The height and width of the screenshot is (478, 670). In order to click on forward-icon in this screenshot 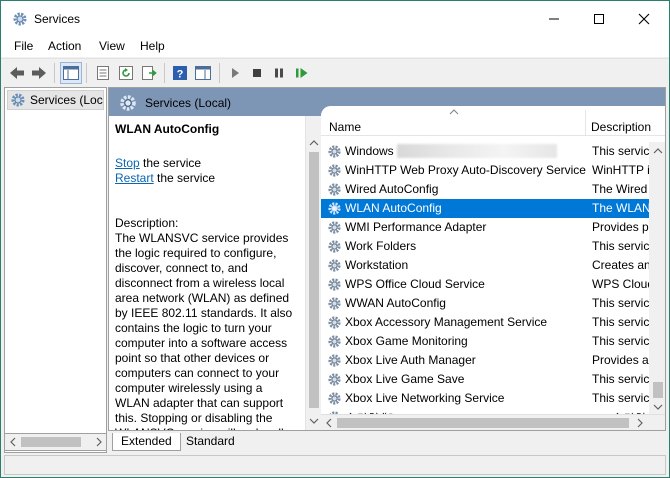, I will do `click(39, 73)`.